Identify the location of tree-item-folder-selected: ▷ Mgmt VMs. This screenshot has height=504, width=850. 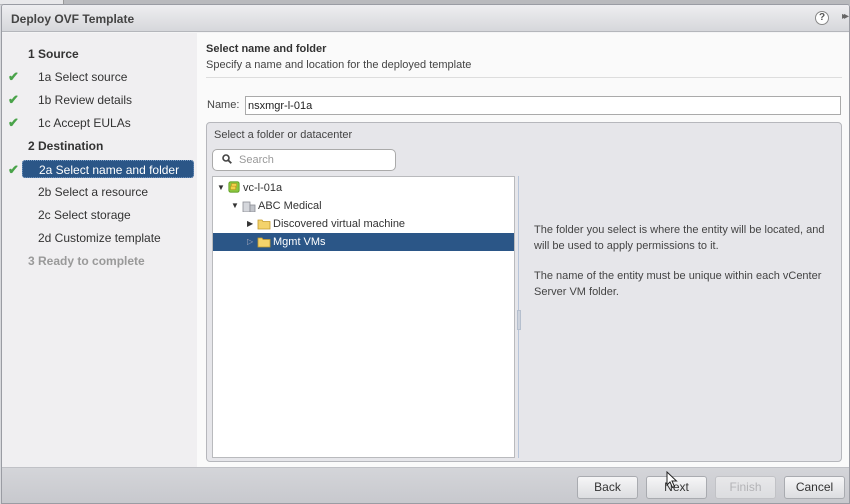
(363, 242).